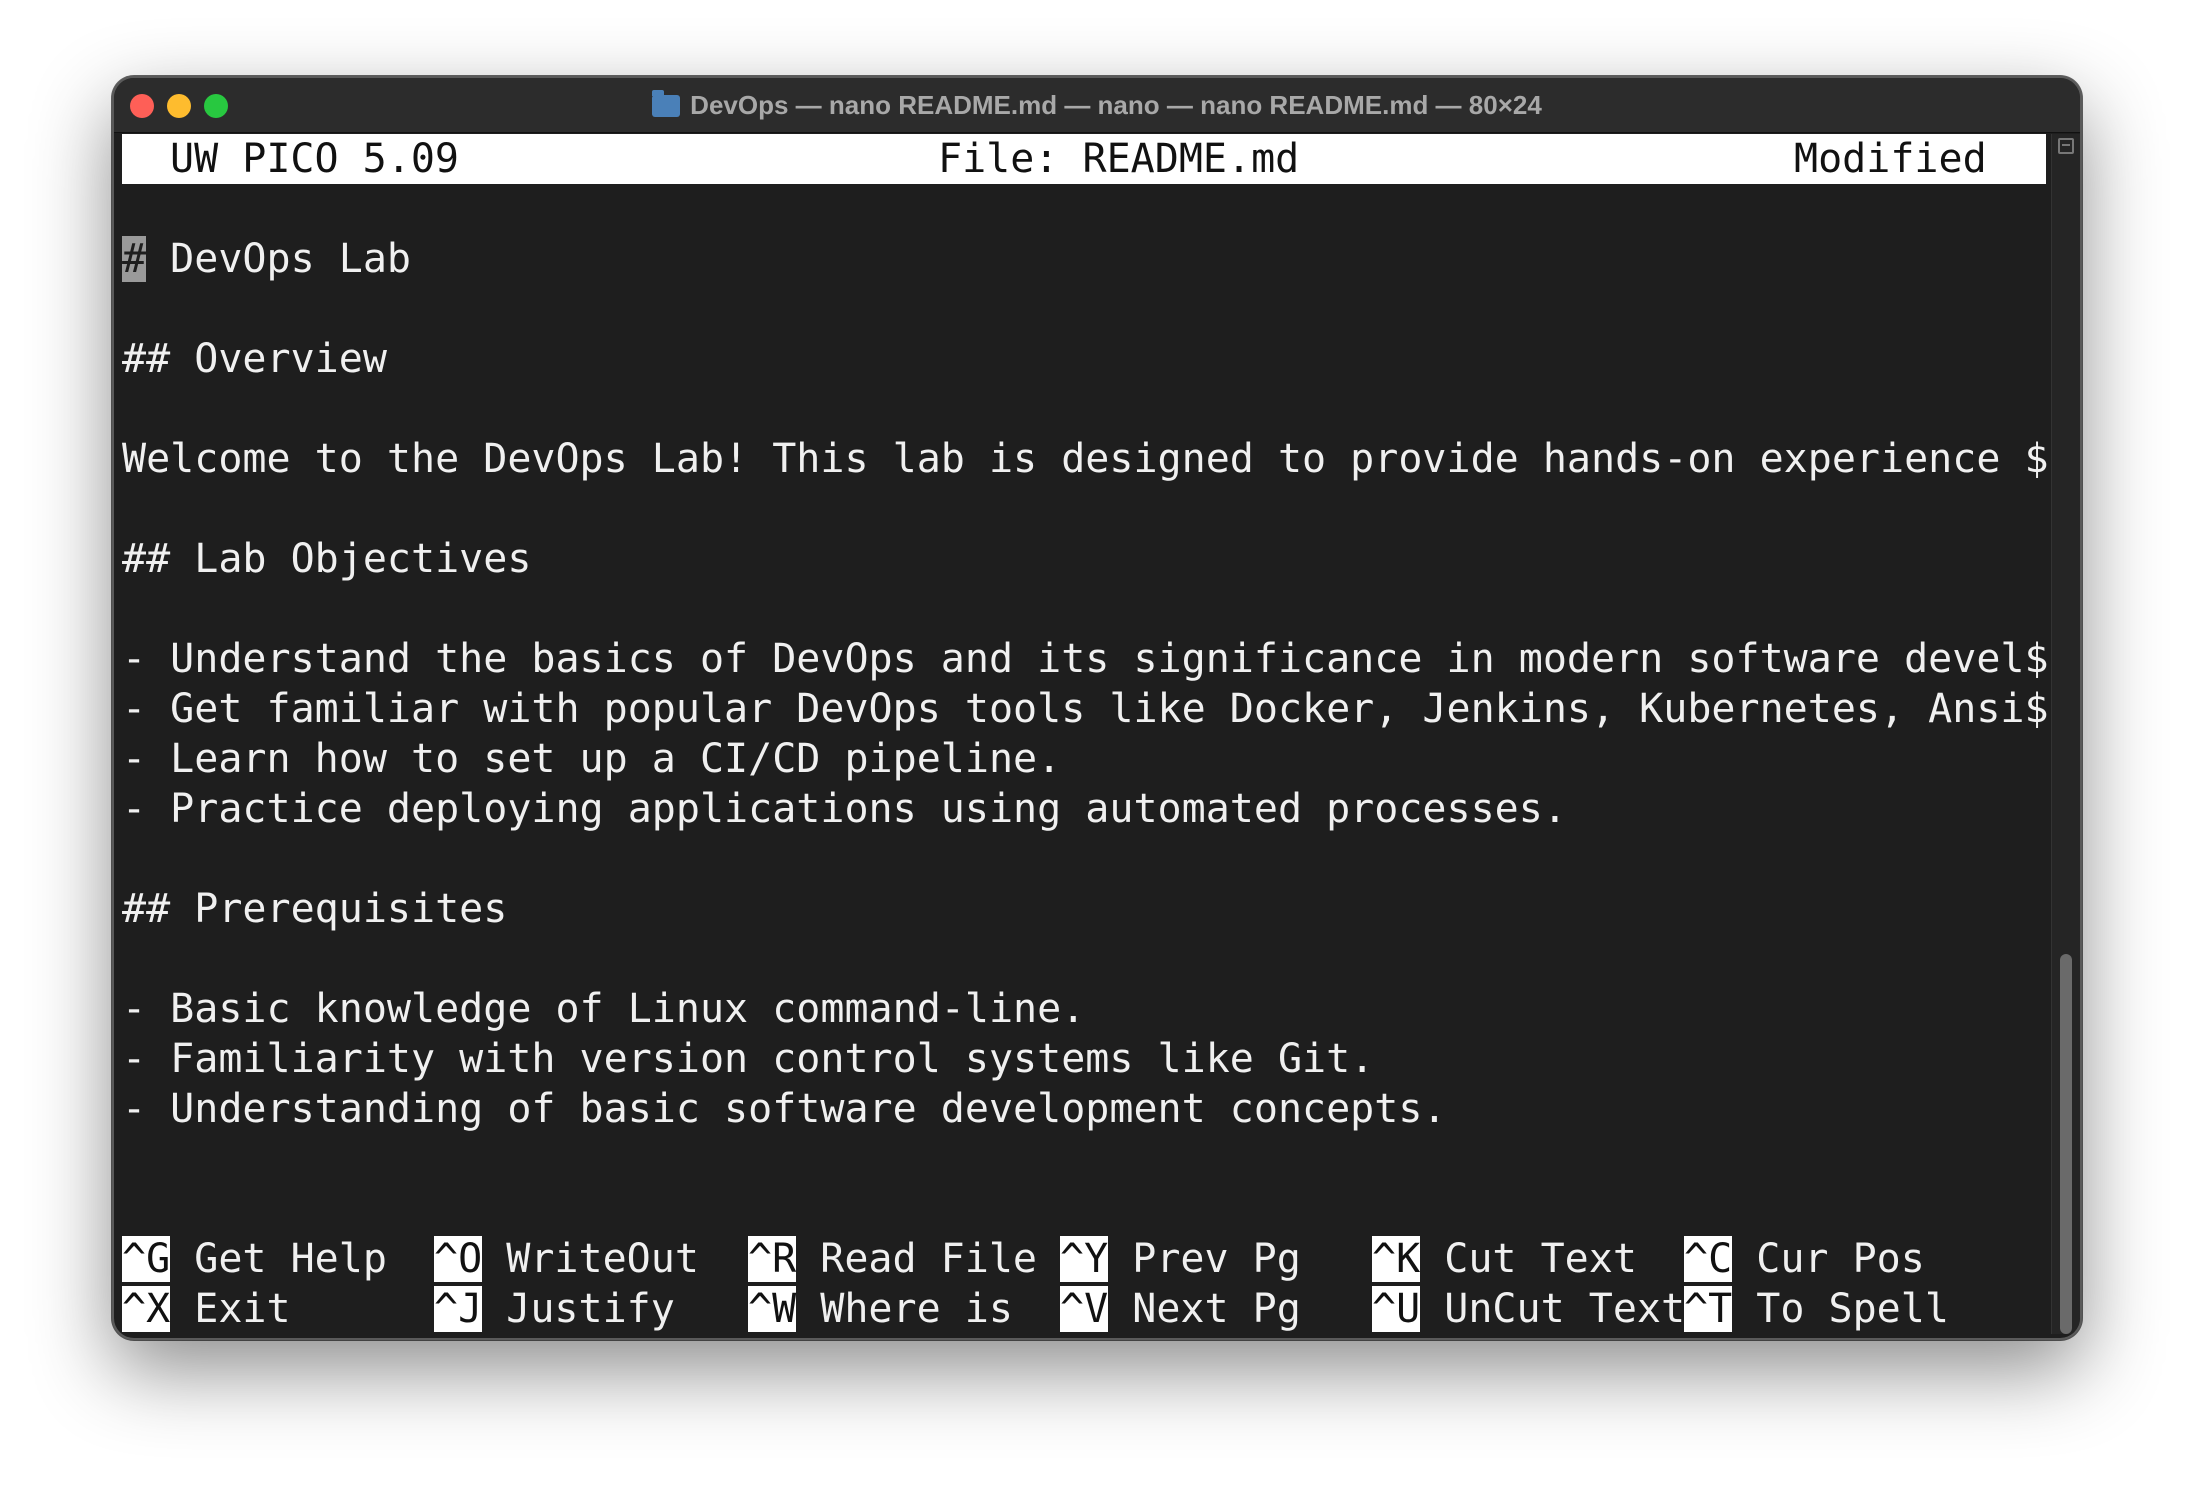 Image resolution: width=2194 pixels, height=1490 pixels. What do you see at coordinates (458, 1309) in the screenshot?
I see `shortcut-key: ^J` at bounding box center [458, 1309].